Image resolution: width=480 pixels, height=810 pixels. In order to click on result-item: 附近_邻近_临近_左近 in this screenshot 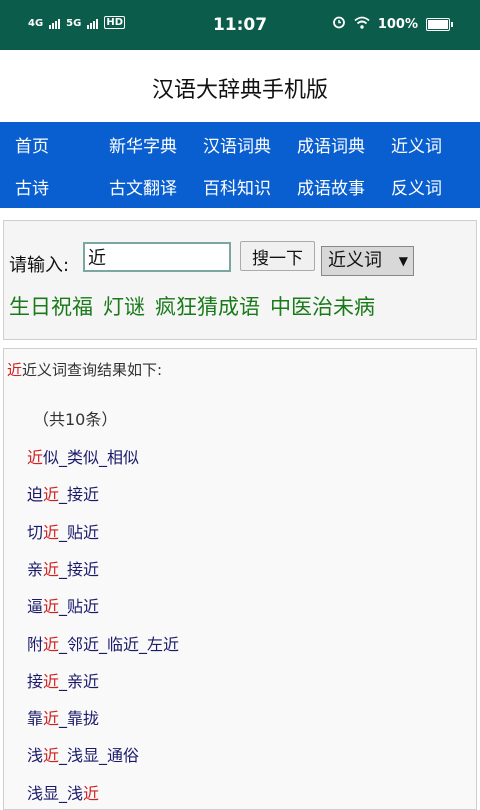, I will do `click(103, 643)`.